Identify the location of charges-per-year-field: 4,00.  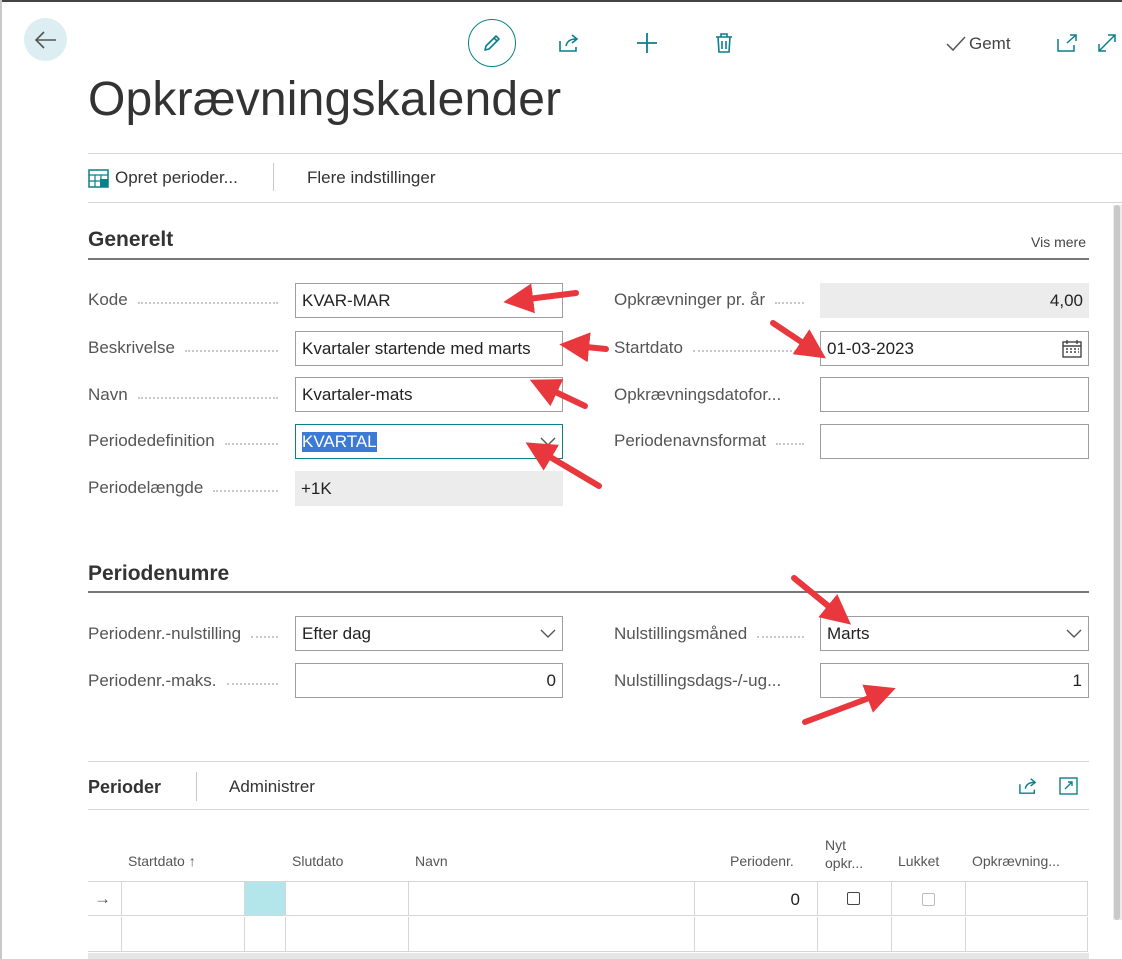
(954, 300).